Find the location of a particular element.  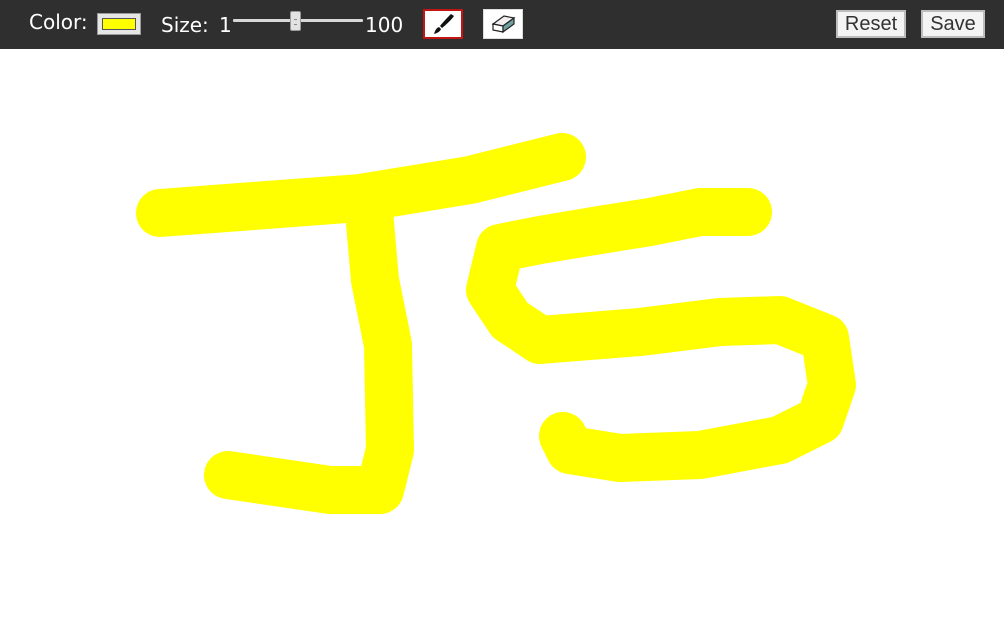

brush-tool-button is located at coordinates (443, 24).